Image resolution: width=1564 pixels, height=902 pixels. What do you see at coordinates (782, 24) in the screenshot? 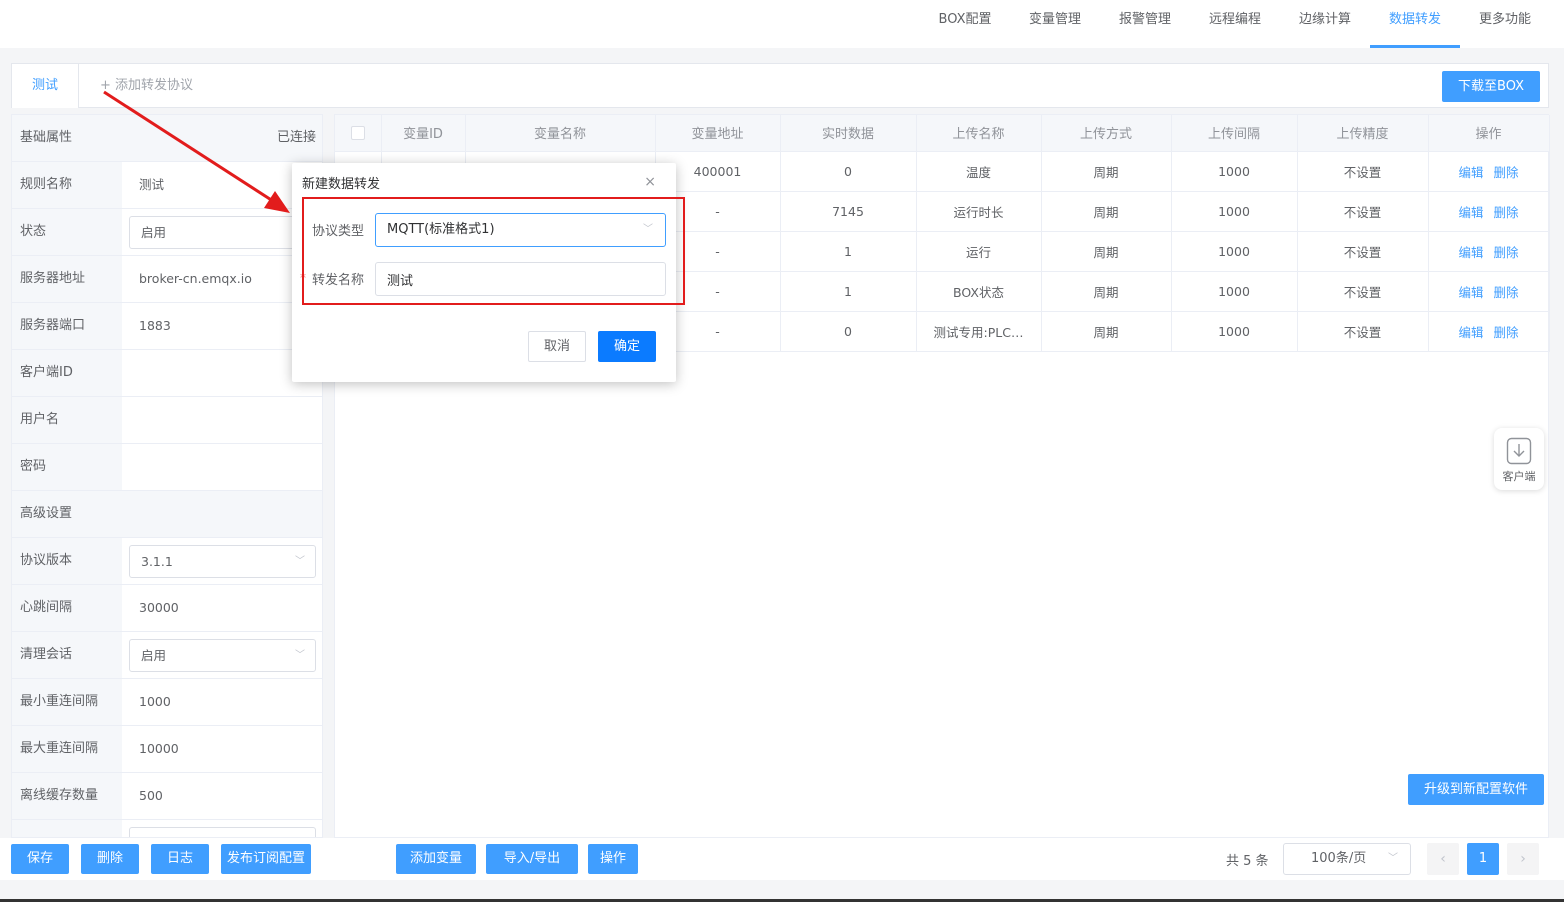
I see `top-nav: BOX配置 变量管理 报警管理 远程编程 边缘计算 数据转发 更多功能` at bounding box center [782, 24].